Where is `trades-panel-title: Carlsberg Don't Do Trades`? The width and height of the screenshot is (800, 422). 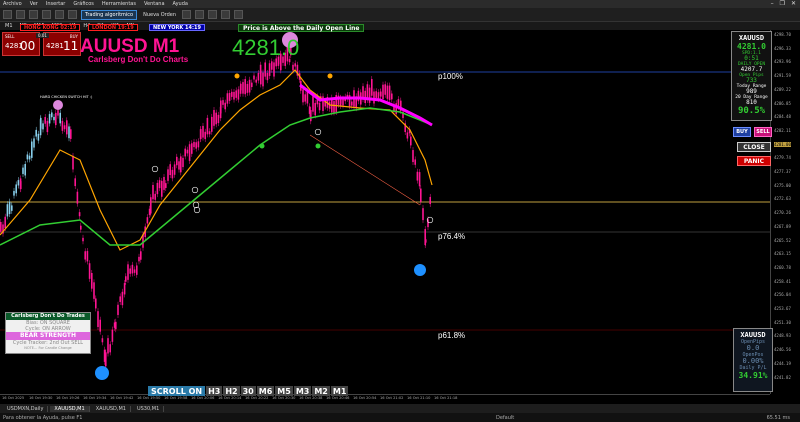
trades-panel-title: Carlsberg Don't Do Trades is located at coordinates (48, 316).